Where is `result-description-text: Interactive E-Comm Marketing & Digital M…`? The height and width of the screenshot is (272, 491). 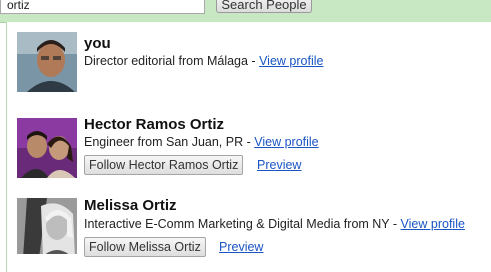
result-description-text: Interactive E-Comm Marketing & Digital M… is located at coordinates (242, 224).